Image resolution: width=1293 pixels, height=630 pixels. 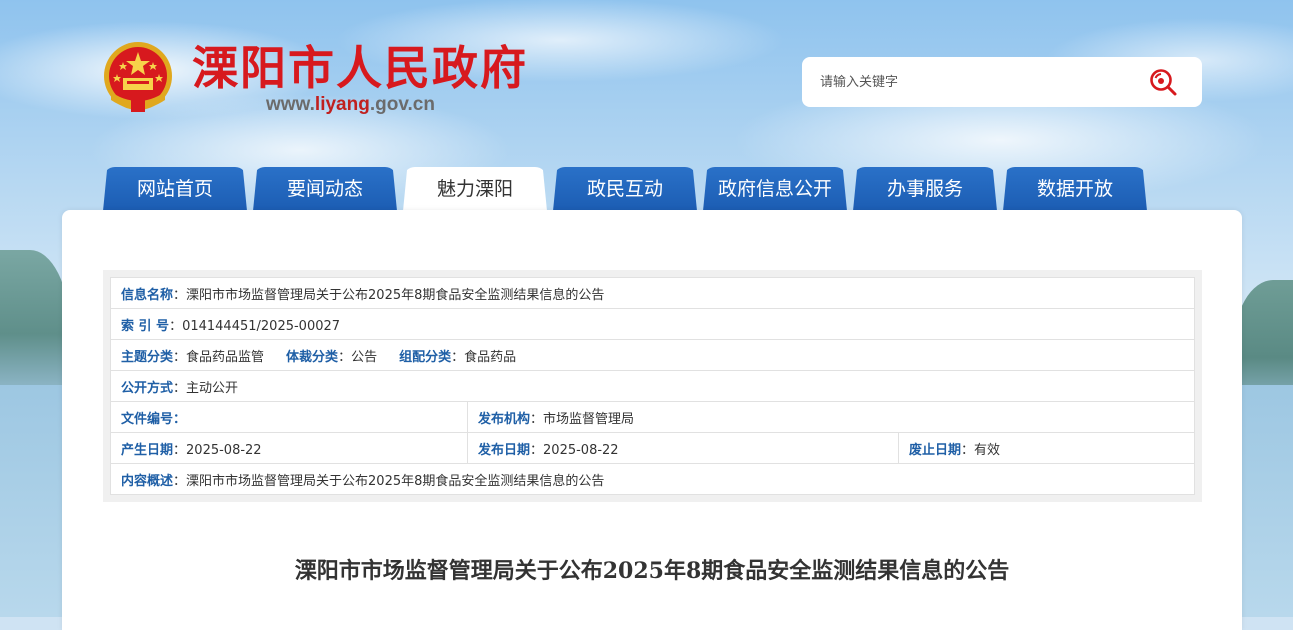 I want to click on nav-tab-interaction: 政民互动, so click(x=625, y=189).